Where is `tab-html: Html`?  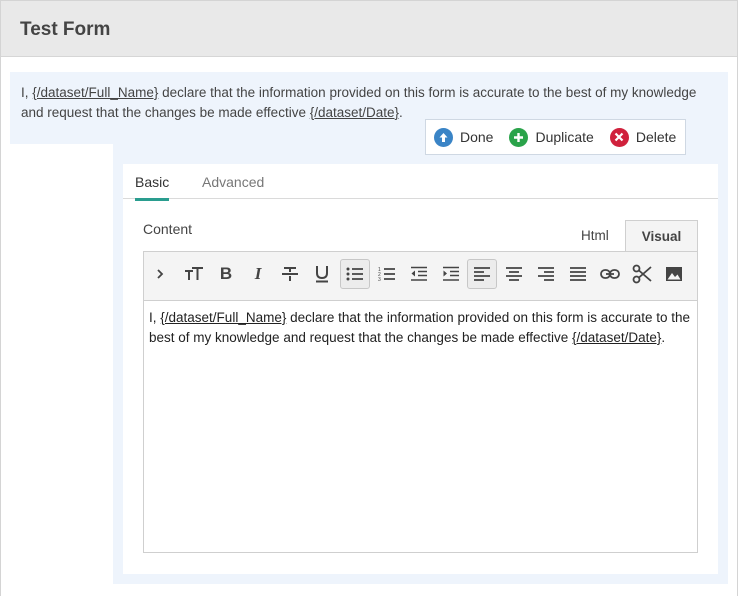
tab-html: Html is located at coordinates (595, 235).